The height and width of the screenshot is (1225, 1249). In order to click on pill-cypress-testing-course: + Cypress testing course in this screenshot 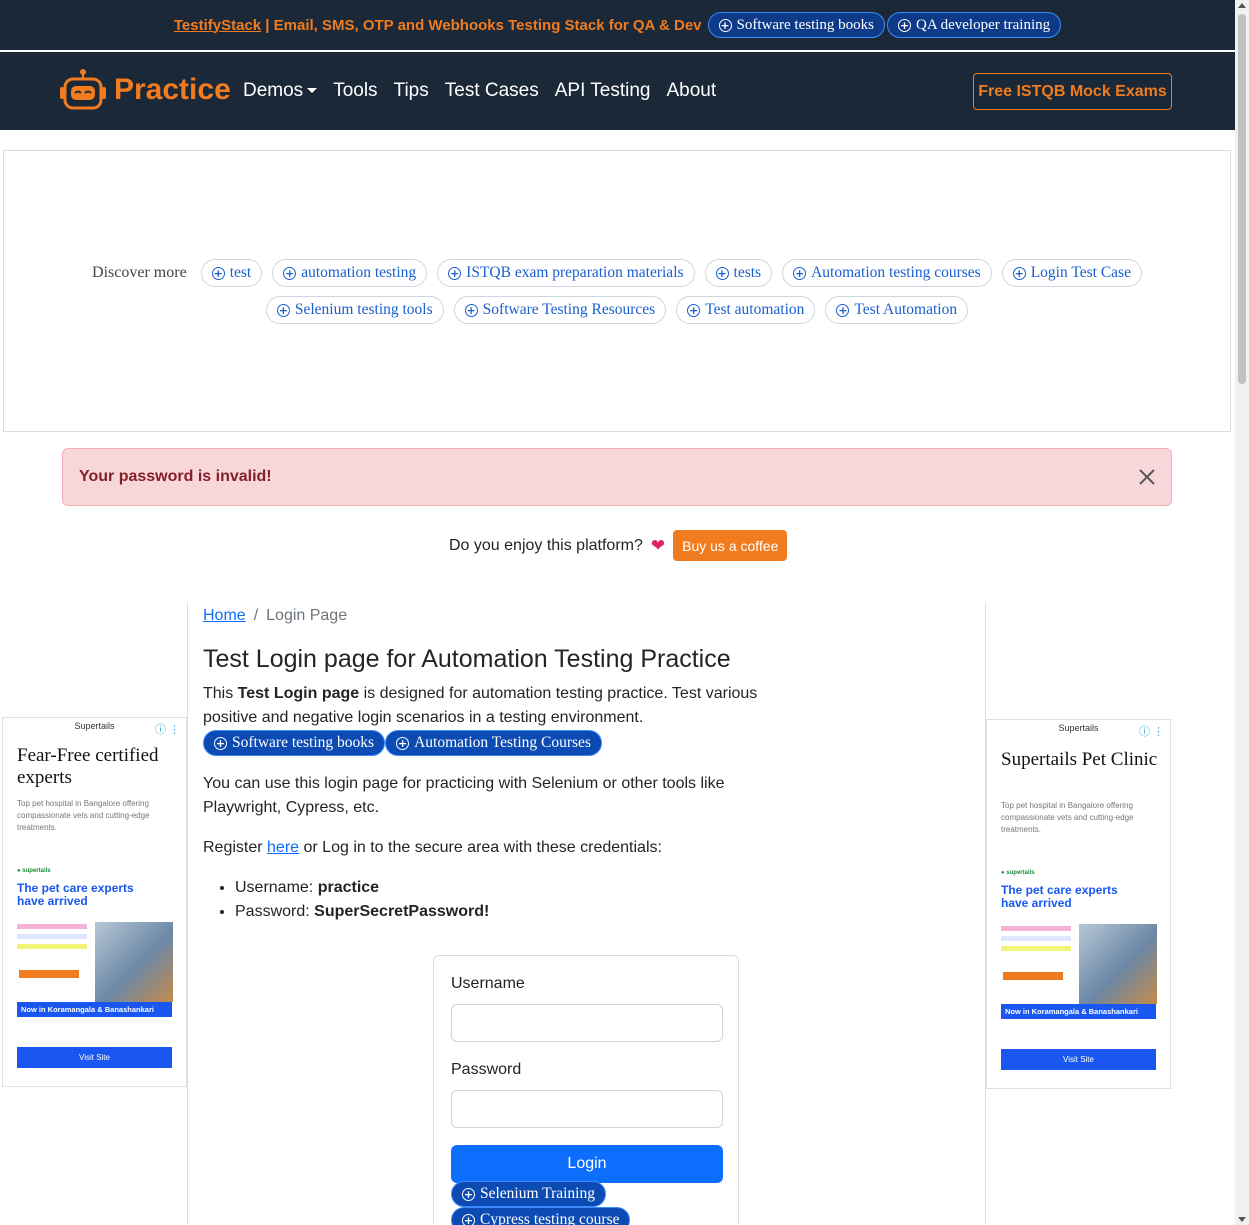, I will do `click(541, 1216)`.